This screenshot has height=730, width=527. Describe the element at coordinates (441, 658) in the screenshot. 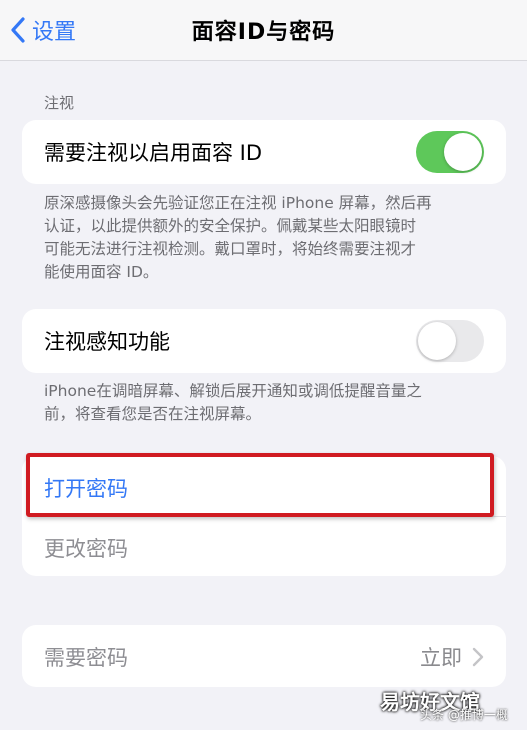

I see `require-passcode-value: 立即` at that location.